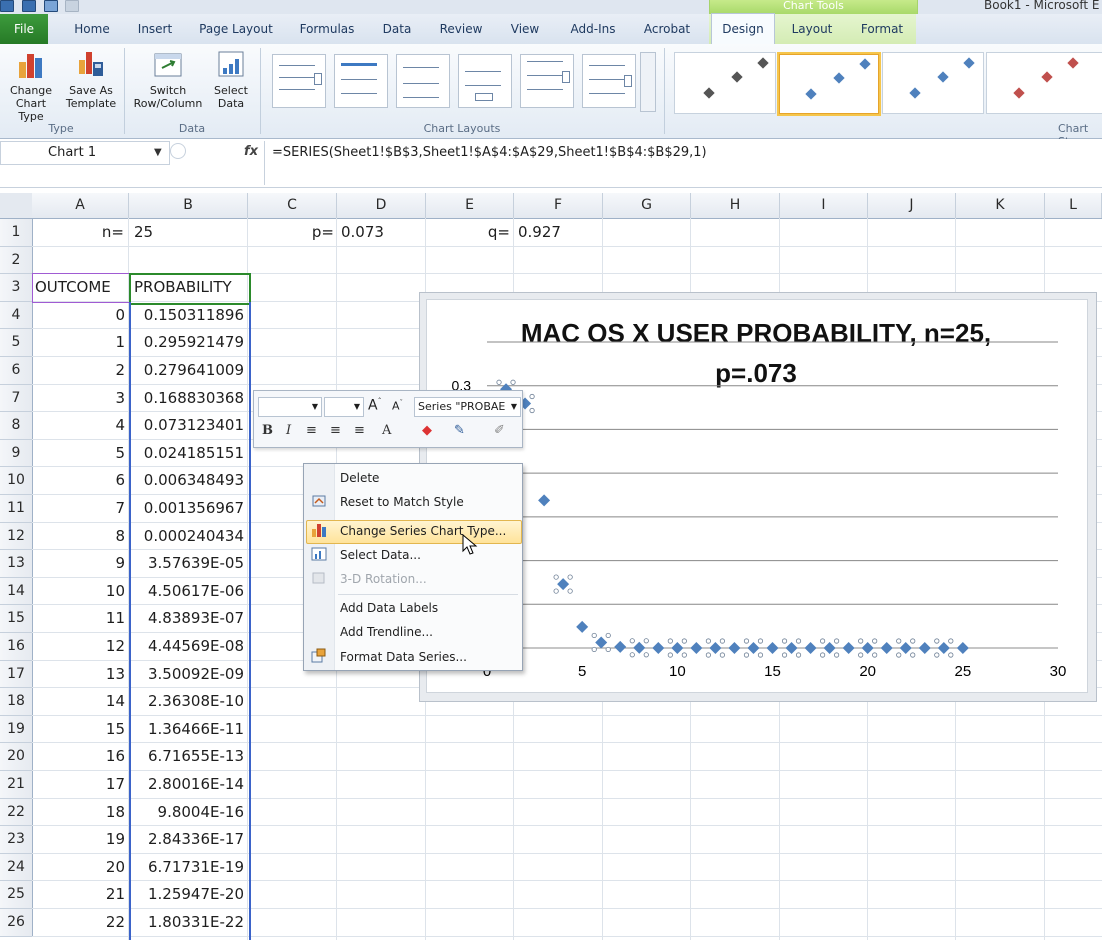  I want to click on cell-d1: 0.073, so click(381, 232).